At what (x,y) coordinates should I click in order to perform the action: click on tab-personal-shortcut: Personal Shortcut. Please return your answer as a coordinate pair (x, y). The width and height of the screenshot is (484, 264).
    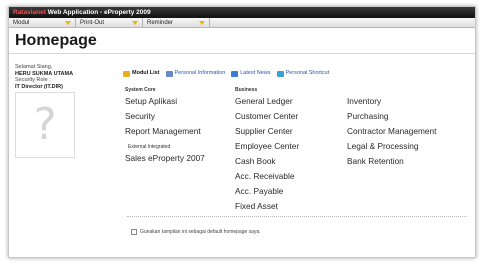
    Looking at the image, I should click on (303, 73).